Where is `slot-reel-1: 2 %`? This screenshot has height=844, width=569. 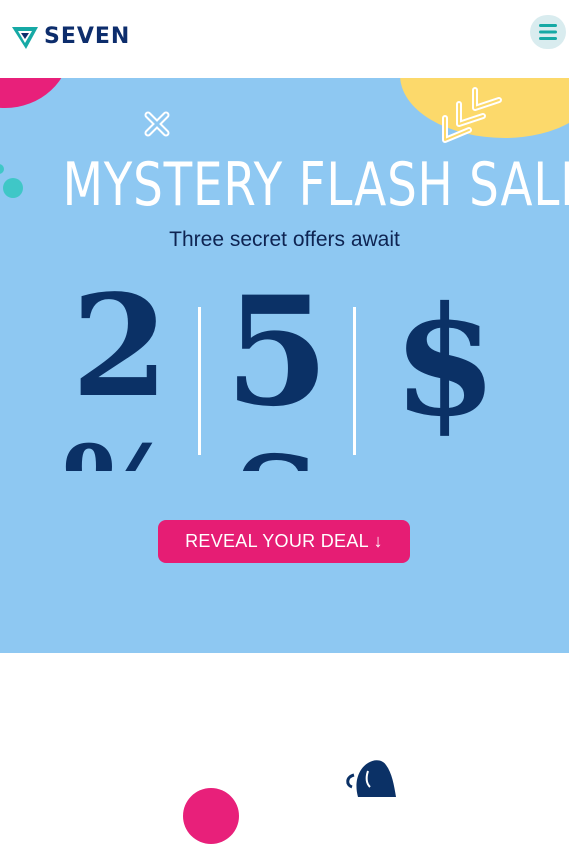
slot-reel-1: 2 % is located at coordinates (120, 377).